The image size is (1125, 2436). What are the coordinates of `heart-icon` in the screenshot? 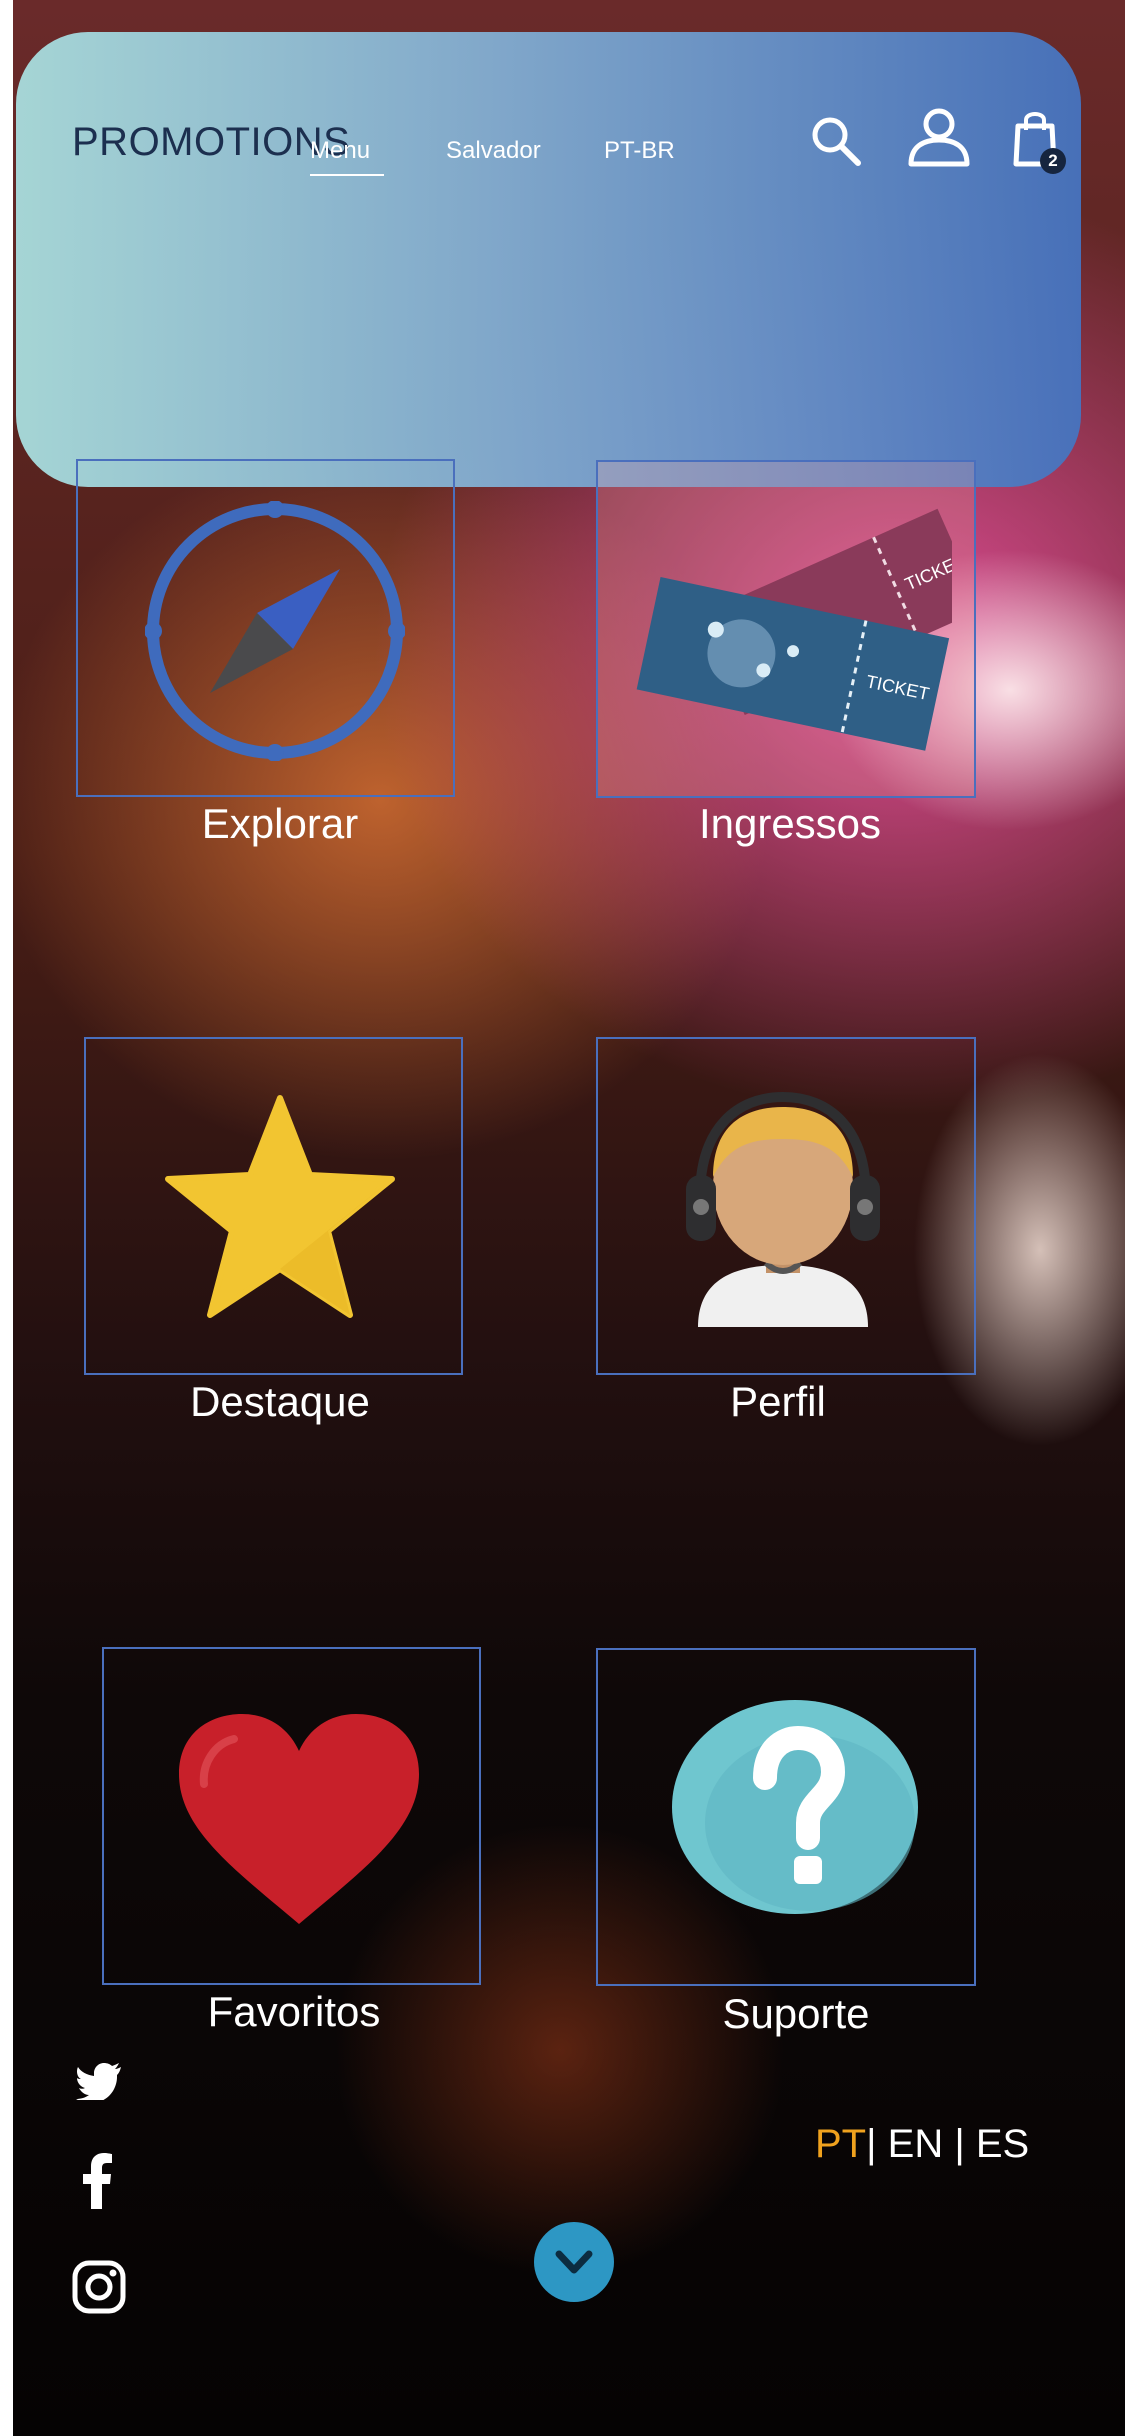 It's located at (299, 1819).